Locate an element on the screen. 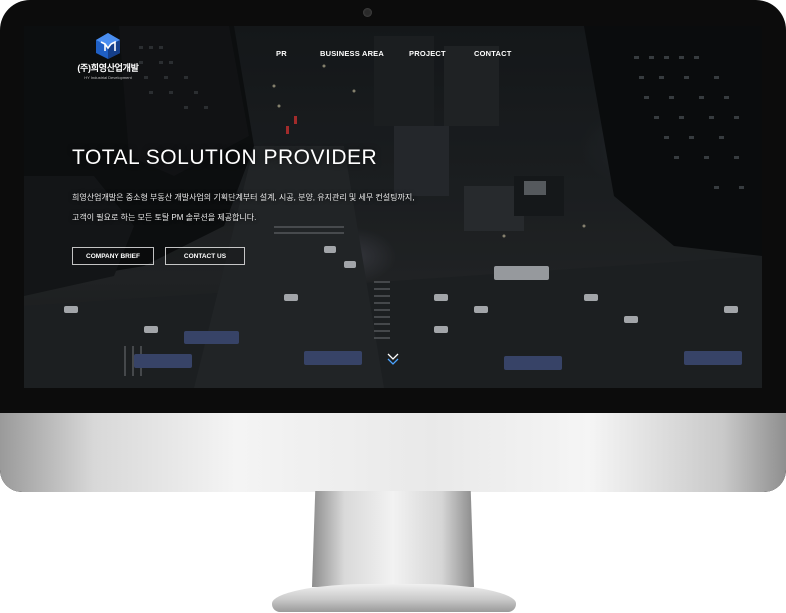  nav-item-business-area: BUSINESS AREA is located at coordinates (352, 53).